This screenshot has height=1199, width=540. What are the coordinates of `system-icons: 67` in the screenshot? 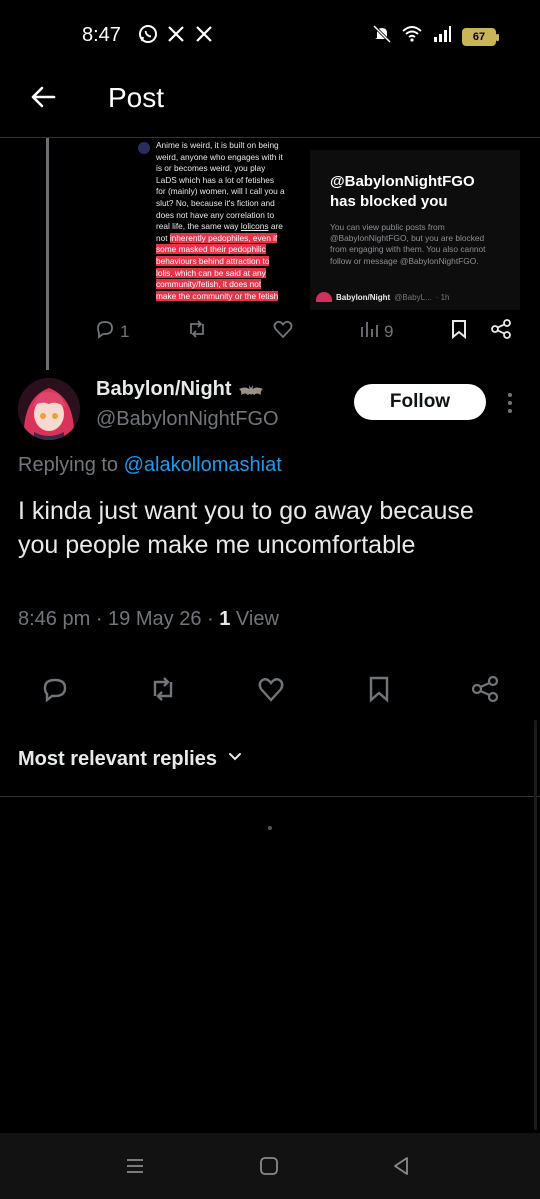 It's located at (435, 36).